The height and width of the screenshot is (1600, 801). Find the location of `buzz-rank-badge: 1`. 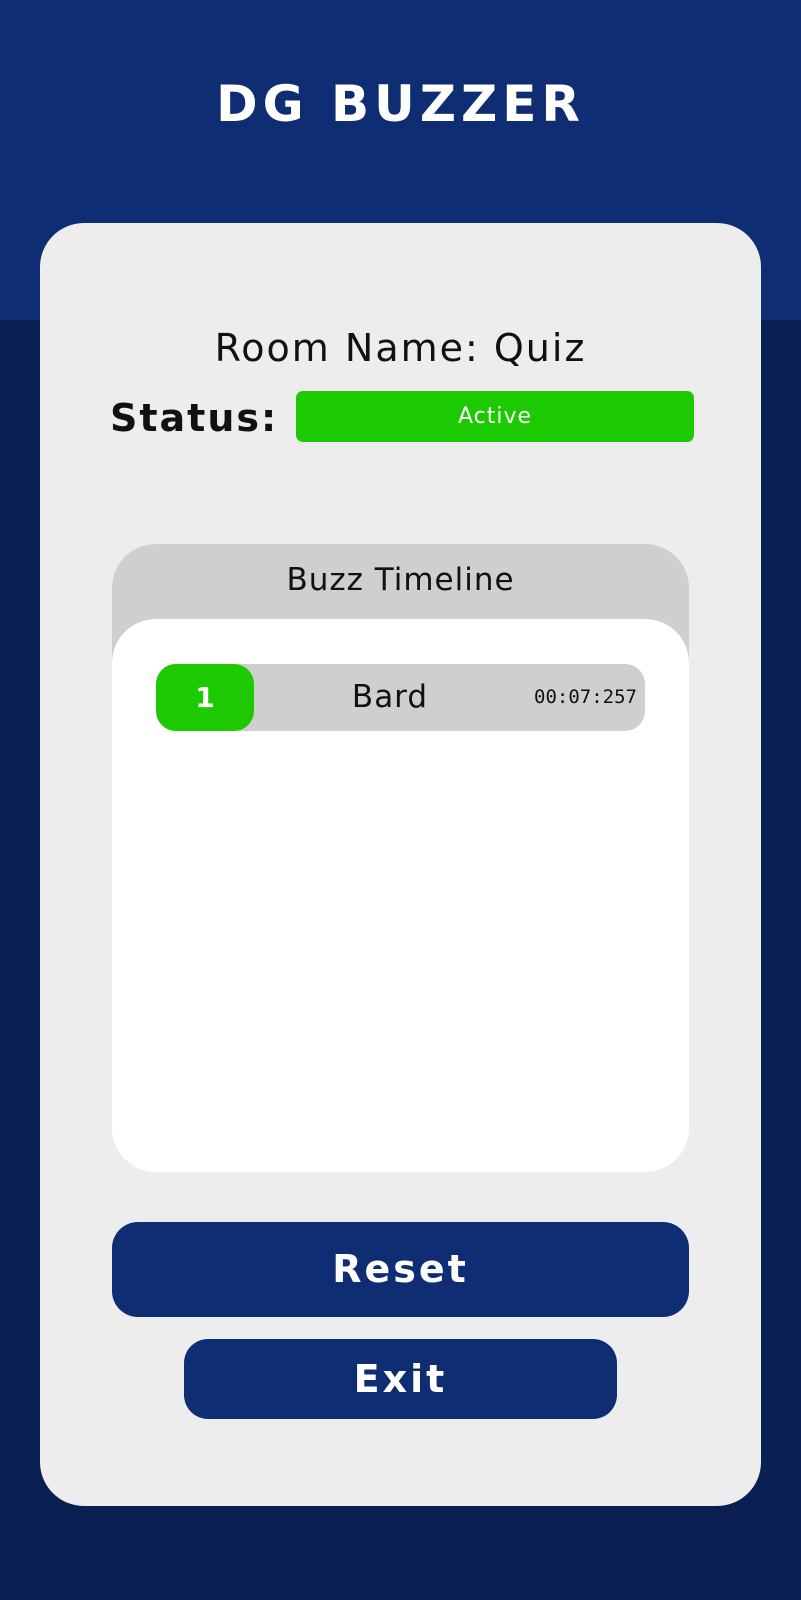

buzz-rank-badge: 1 is located at coordinates (205, 697).